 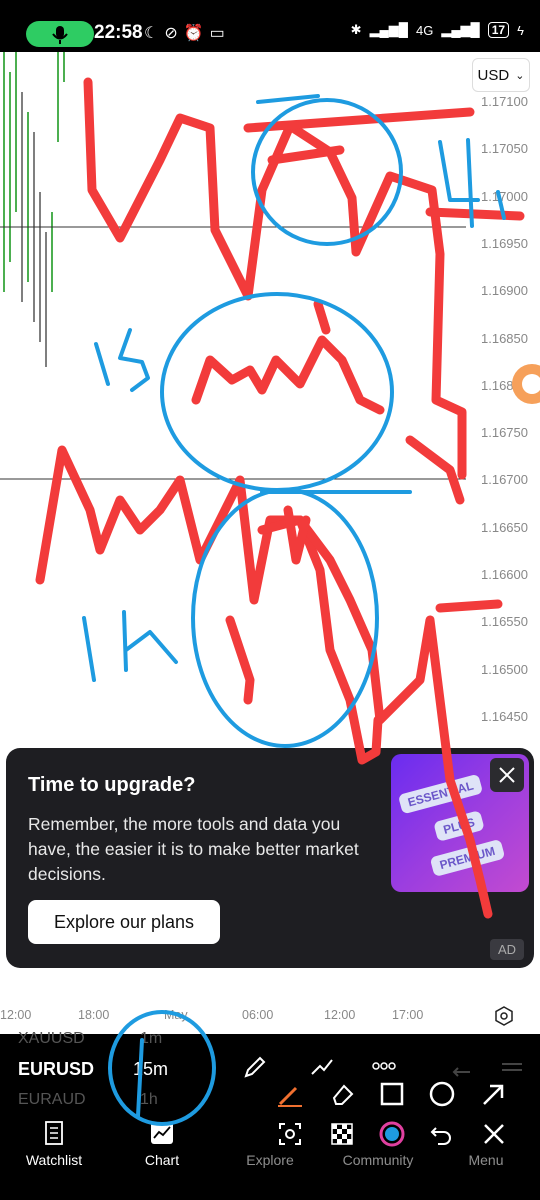 I want to click on price-label: 1.16650, so click(x=504, y=527).